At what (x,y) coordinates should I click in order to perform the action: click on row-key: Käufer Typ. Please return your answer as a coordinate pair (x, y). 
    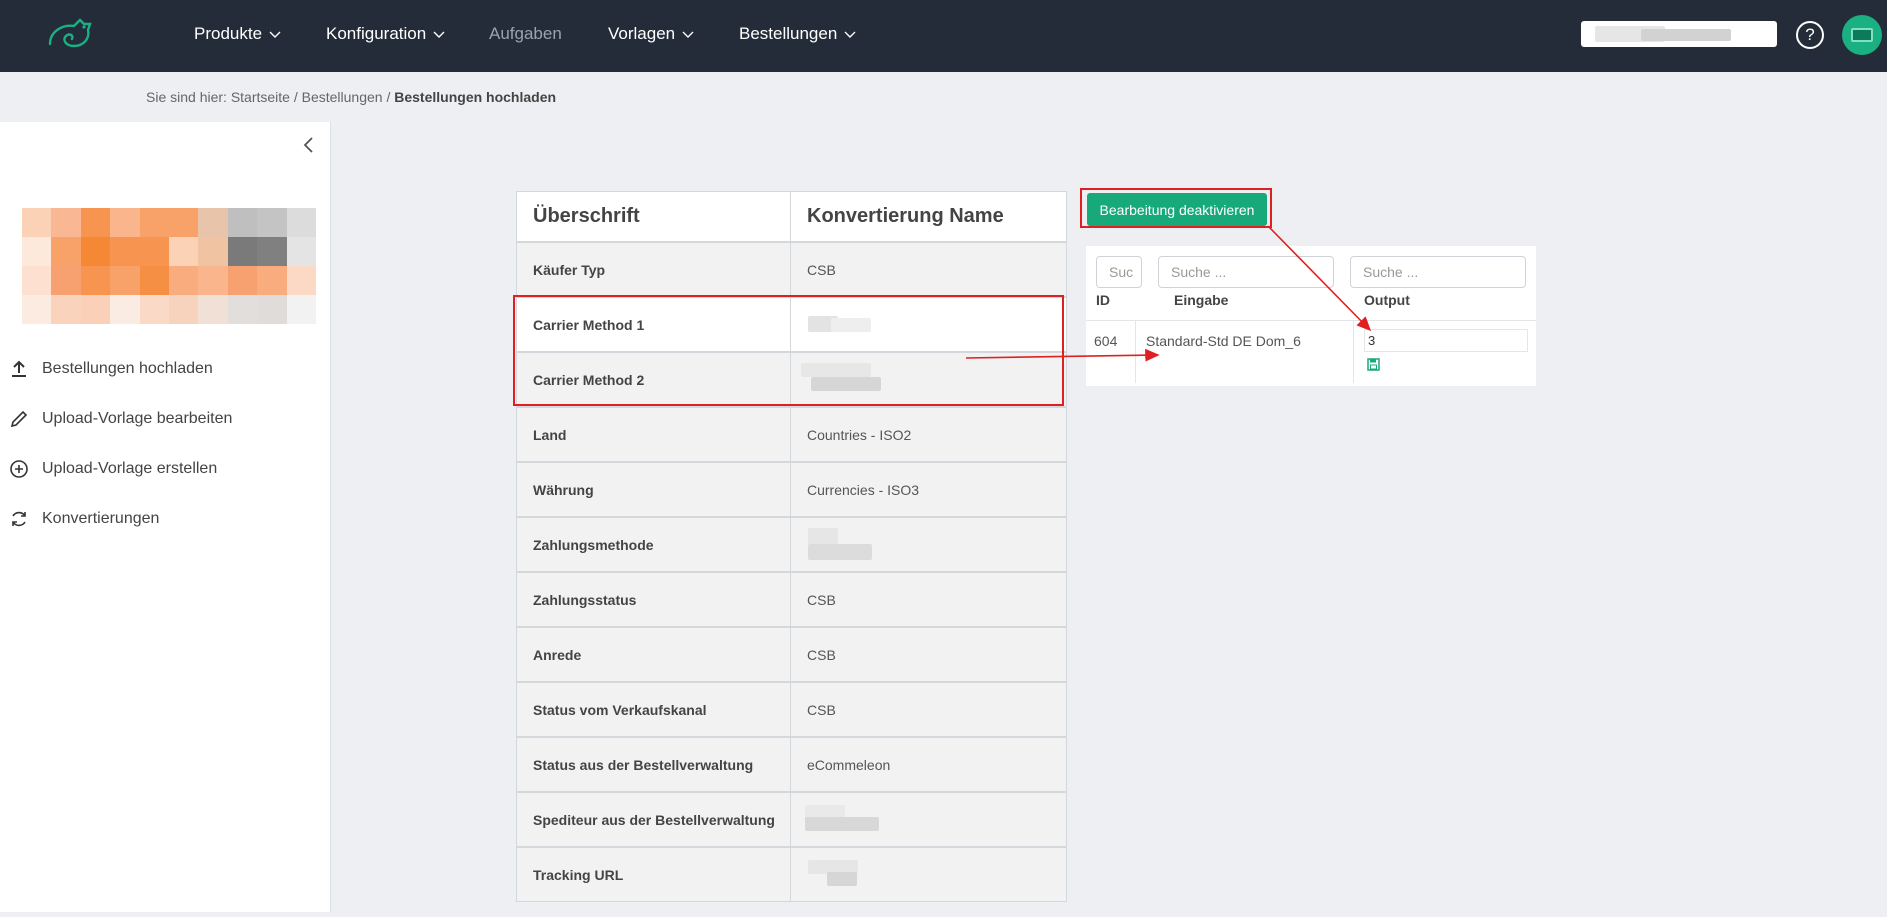
    Looking at the image, I should click on (653, 269).